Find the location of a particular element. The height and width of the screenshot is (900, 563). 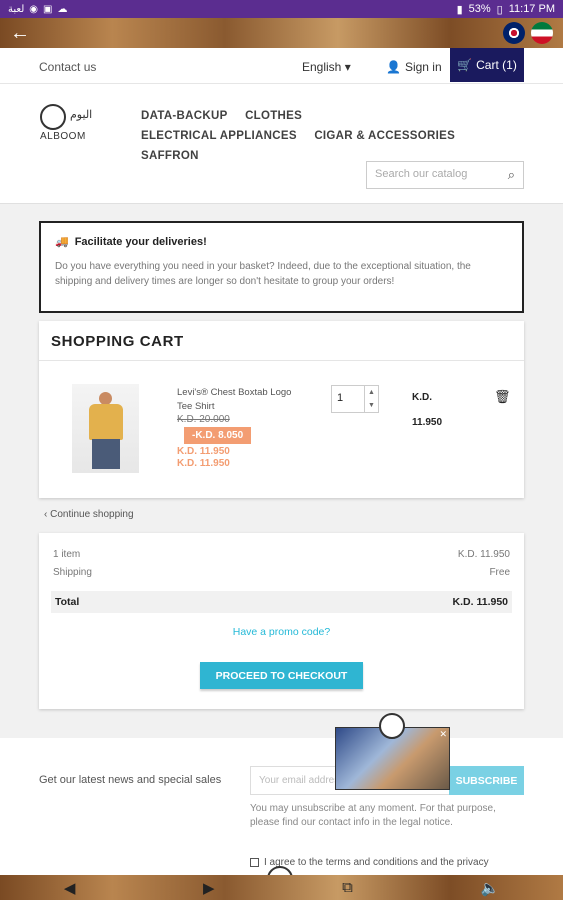

battery-icon: ▯ is located at coordinates (499, 9).